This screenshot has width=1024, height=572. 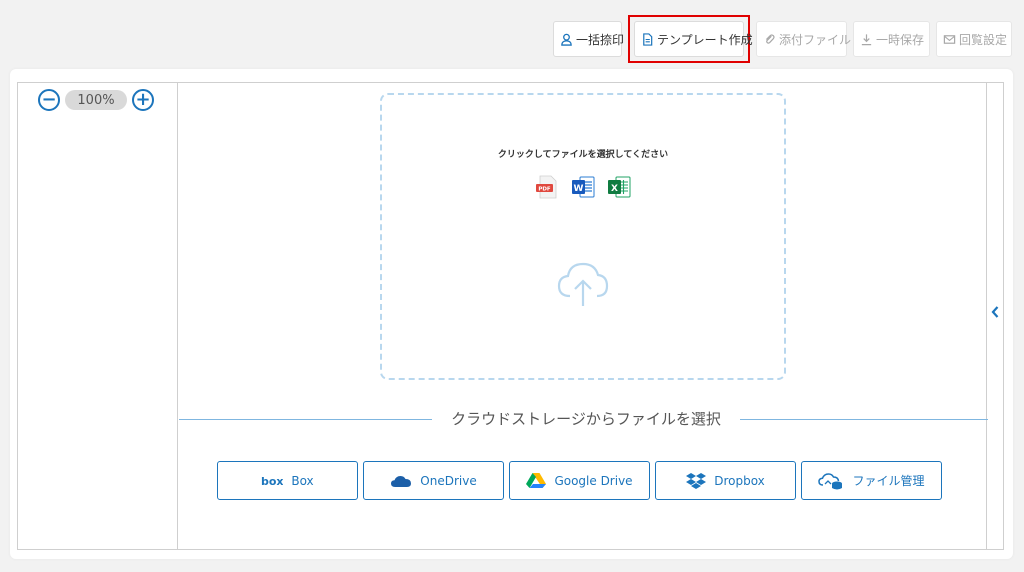 I want to click on file-management-icon, so click(x=831, y=481).